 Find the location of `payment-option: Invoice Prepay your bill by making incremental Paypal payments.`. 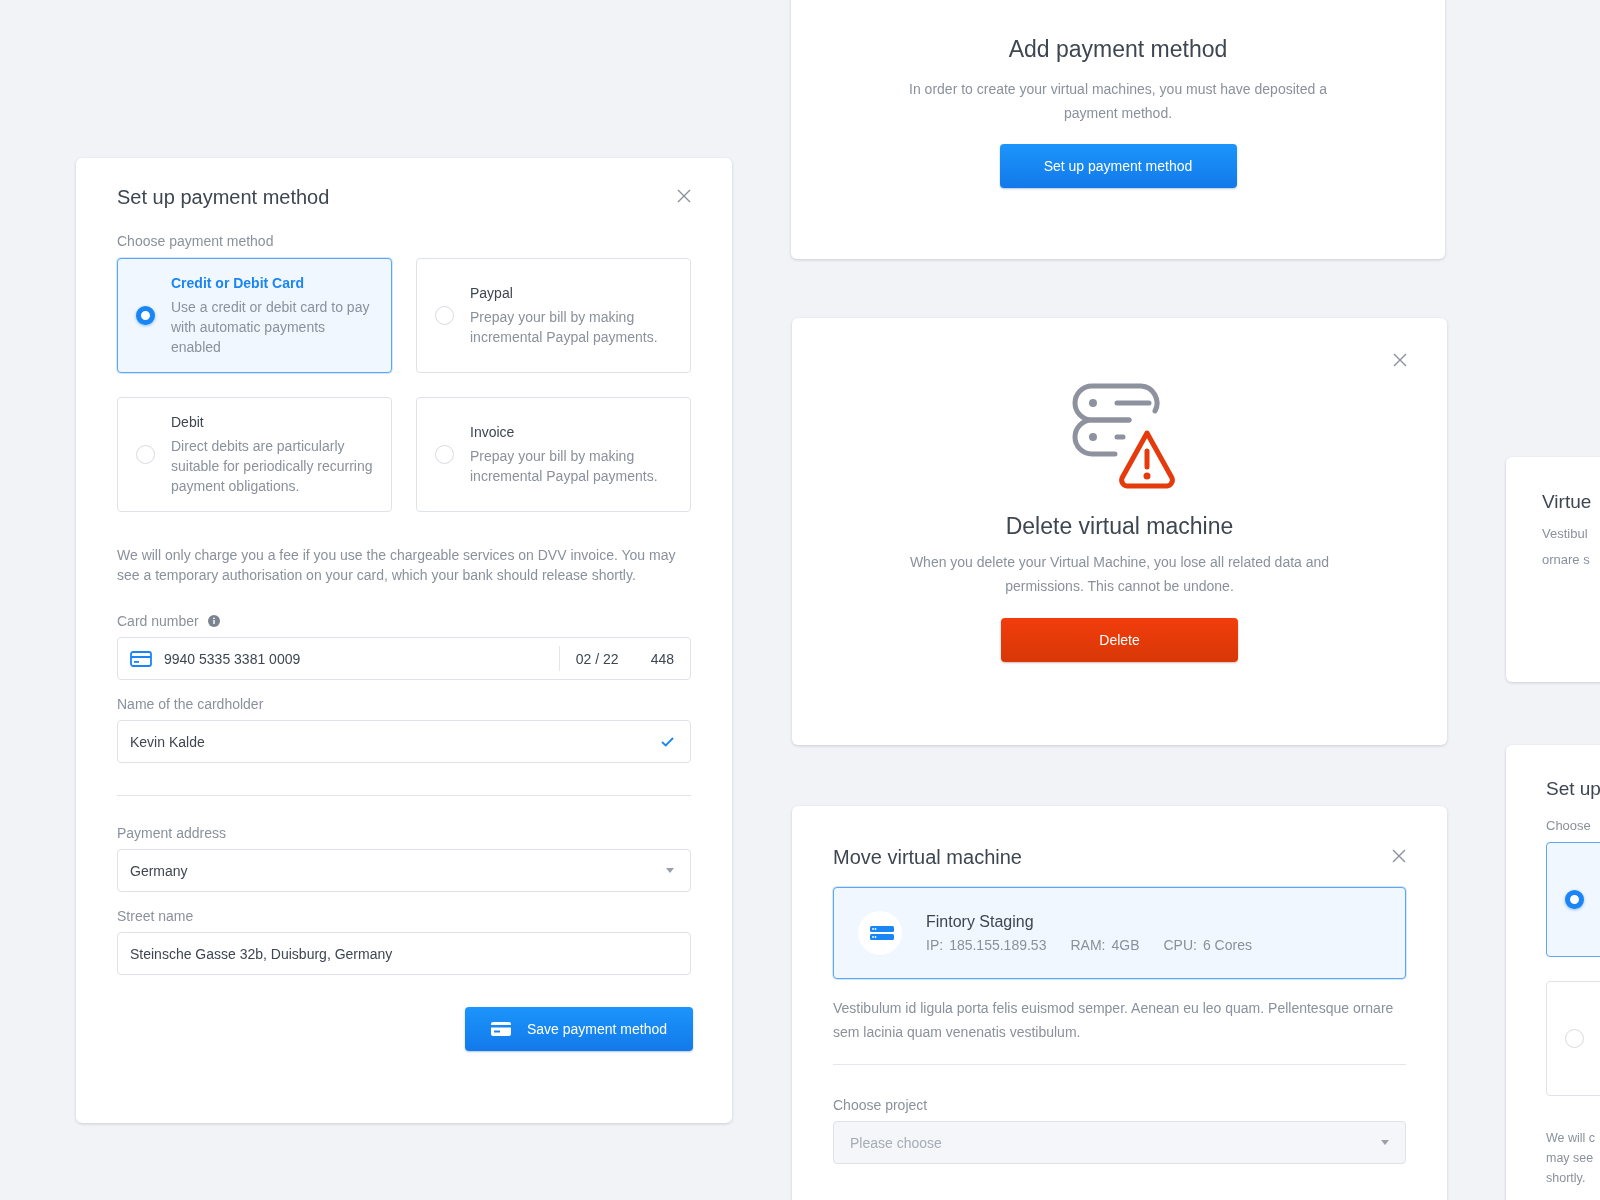

payment-option: Invoice Prepay your bill by making incremental Paypal payments. is located at coordinates (553, 454).